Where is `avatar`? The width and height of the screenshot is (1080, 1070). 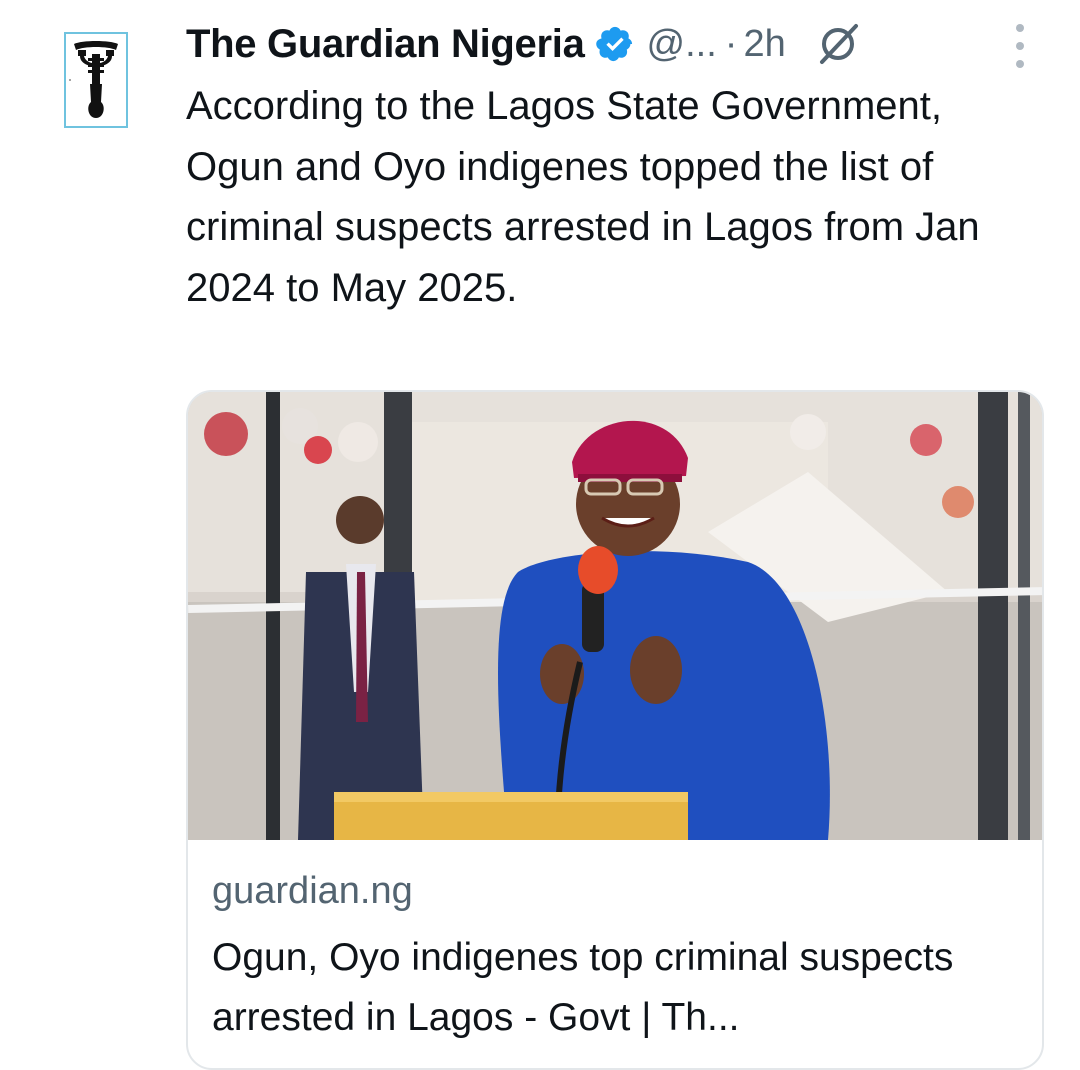 avatar is located at coordinates (96, 80).